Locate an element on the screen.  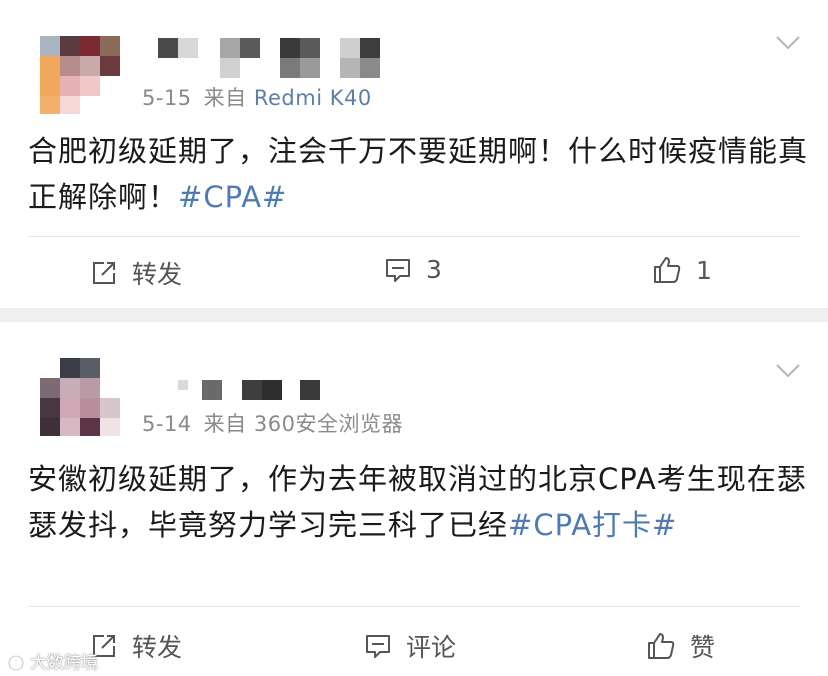
like-count: 1 is located at coordinates (704, 270).